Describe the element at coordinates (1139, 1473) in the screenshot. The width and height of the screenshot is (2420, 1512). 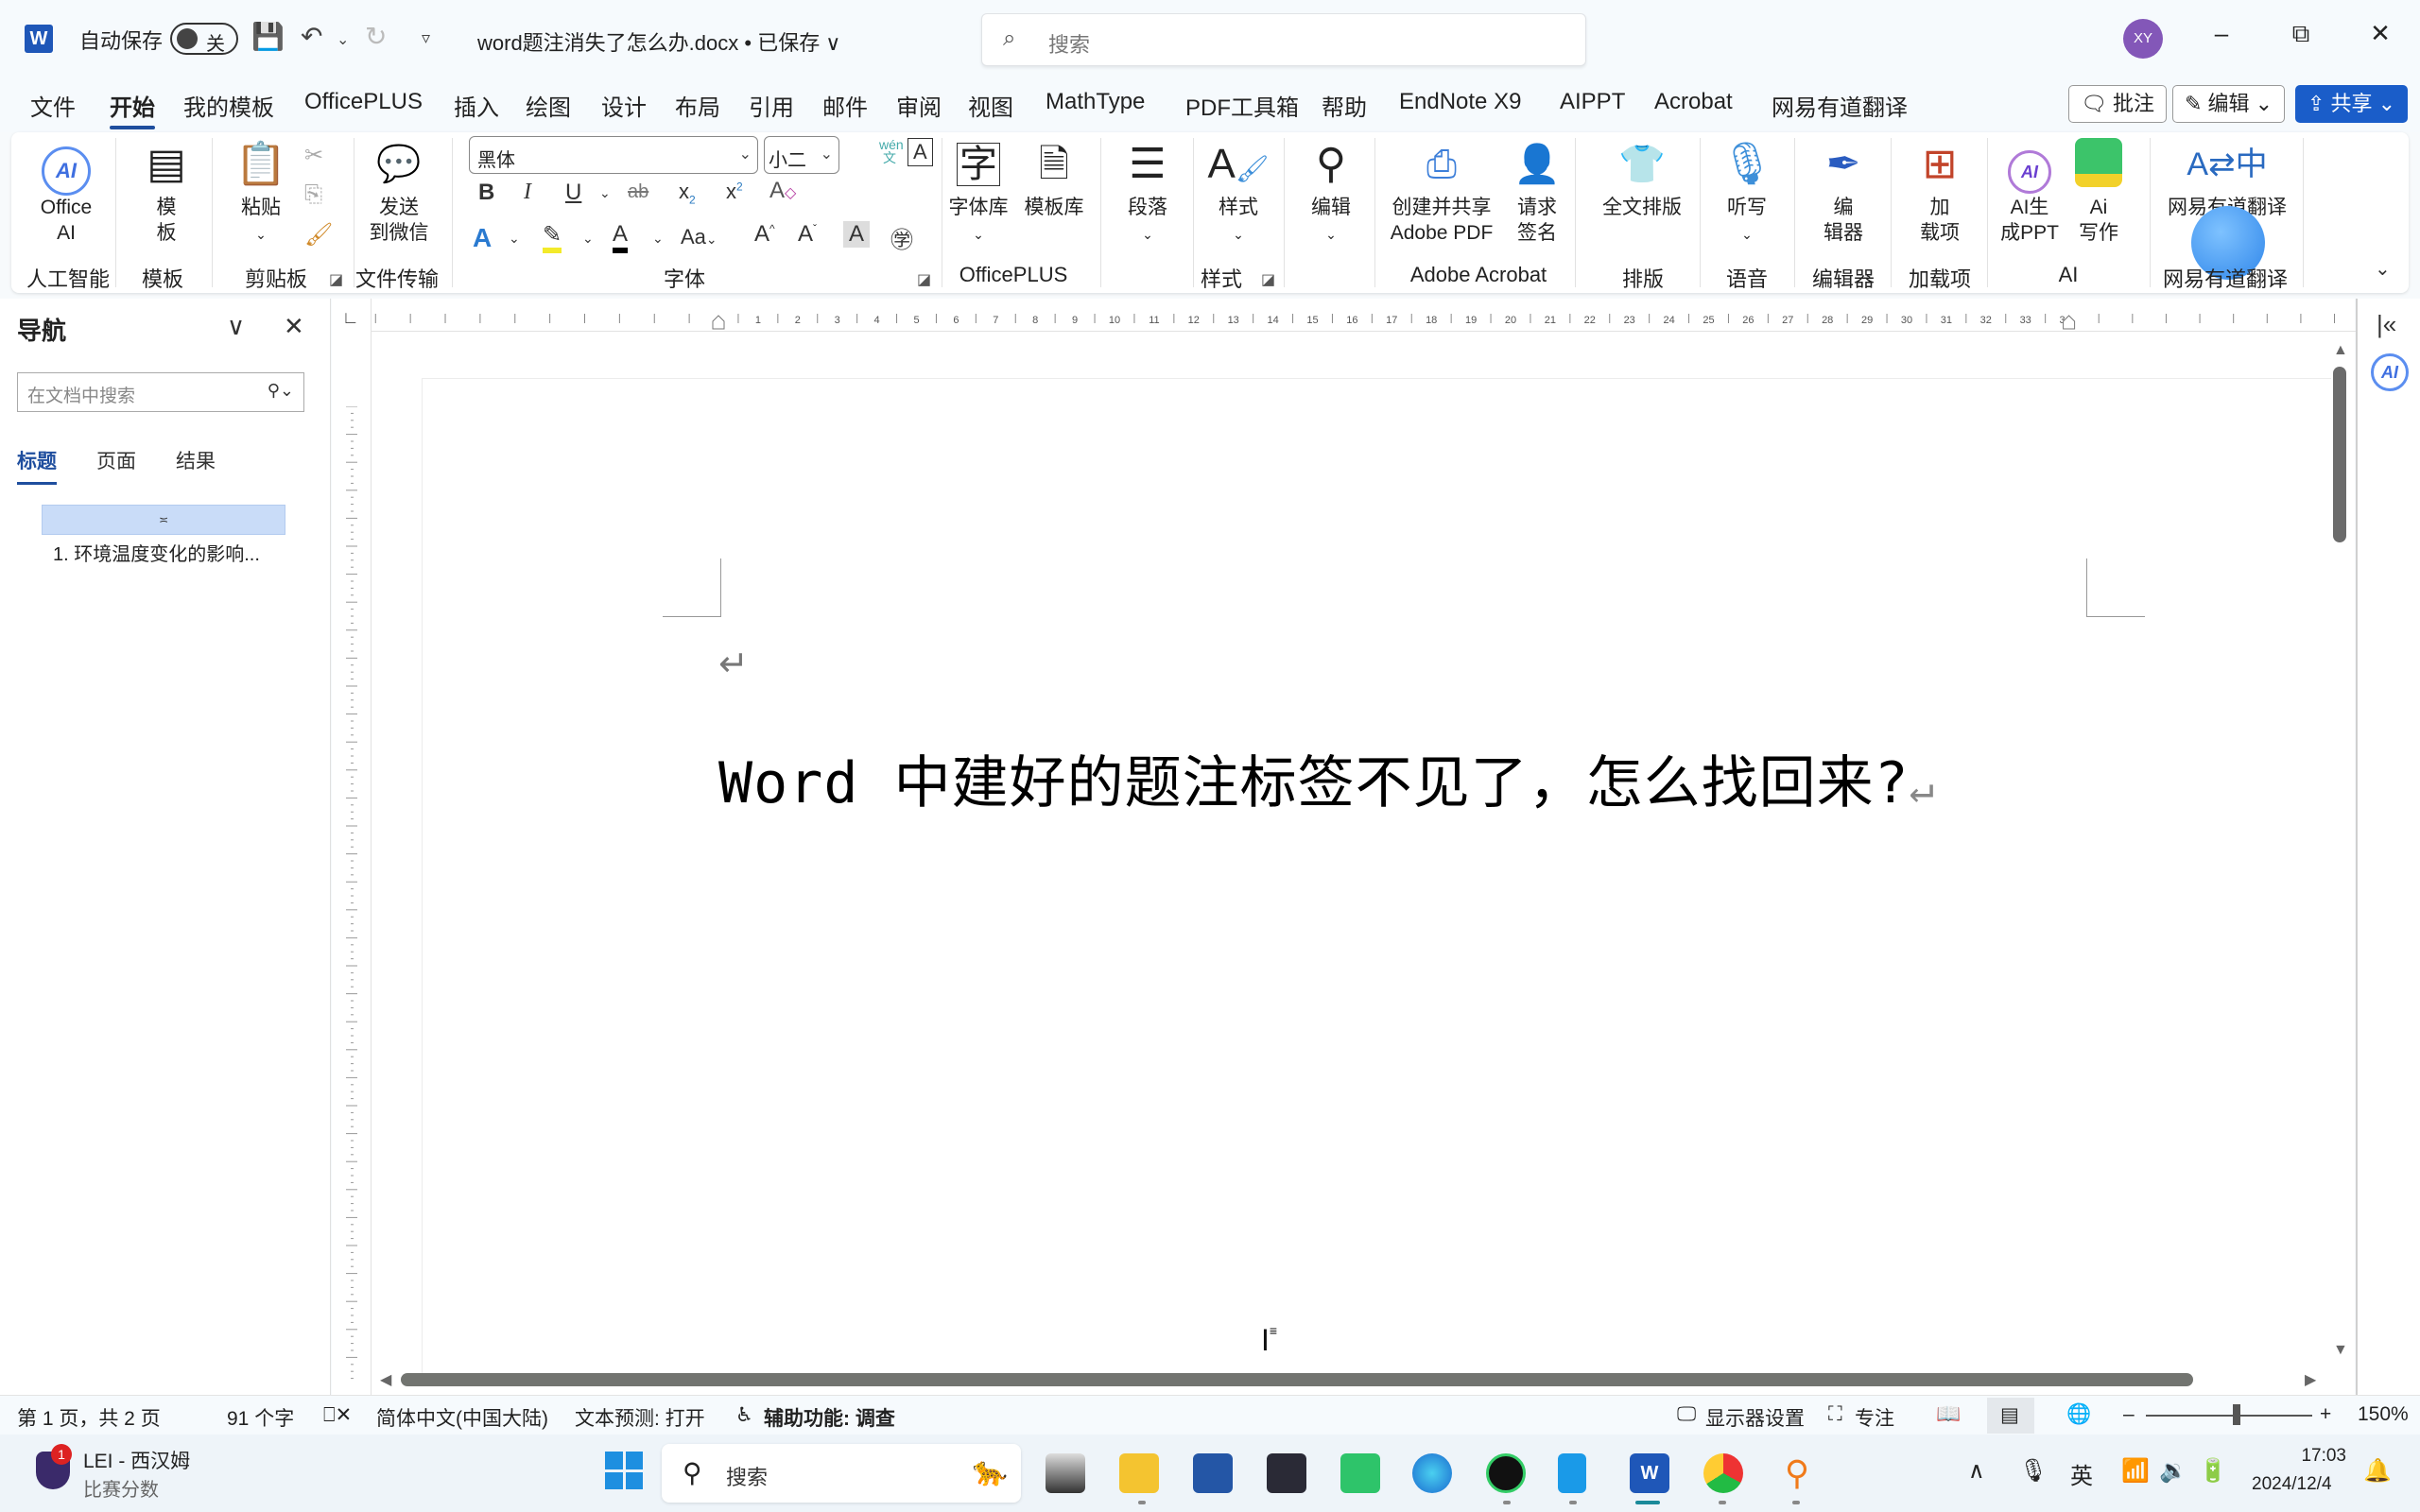
I see `taskbar-app-file-explorer` at that location.